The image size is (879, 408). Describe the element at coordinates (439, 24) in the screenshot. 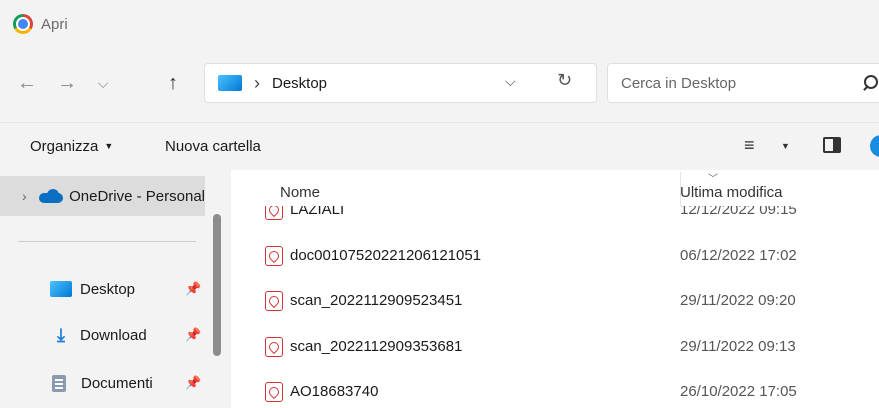

I see `title-bar: Apri` at that location.